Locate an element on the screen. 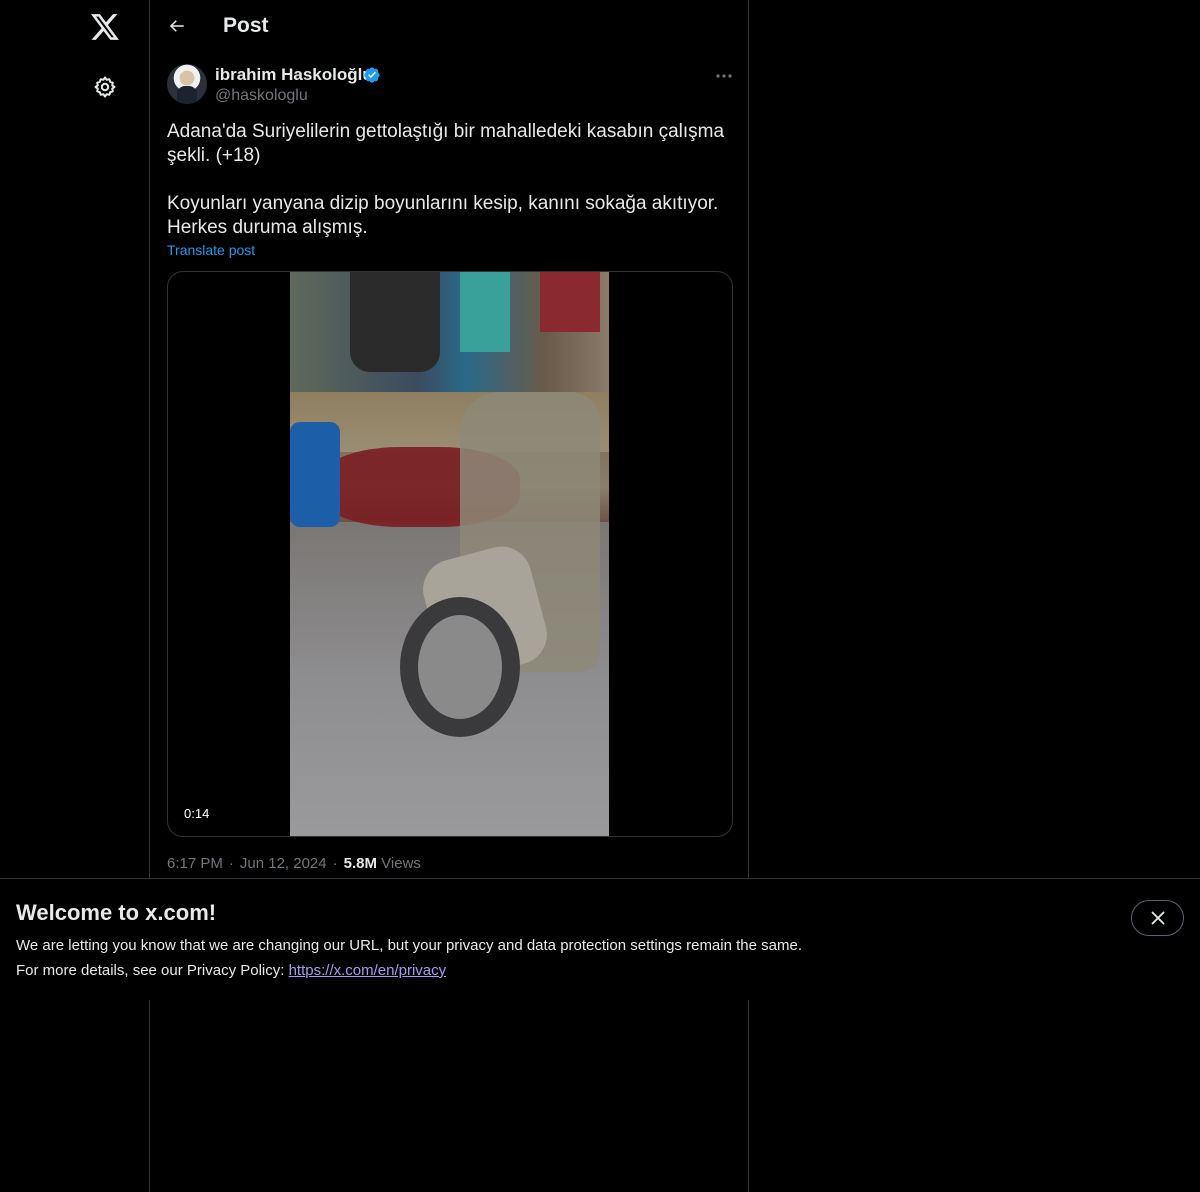 The height and width of the screenshot is (1192, 1200). post-author: ibrahim Haskoloğlu @haskologlu is located at coordinates (450, 86).